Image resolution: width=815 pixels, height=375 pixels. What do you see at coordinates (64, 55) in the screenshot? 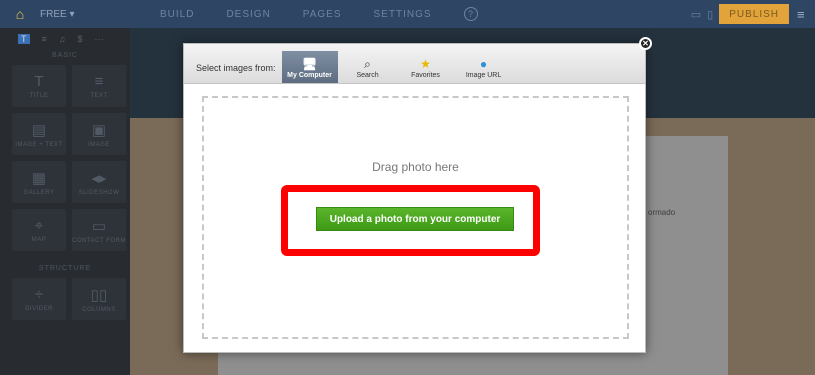
I see `section-basic-heading: BASIC` at bounding box center [64, 55].